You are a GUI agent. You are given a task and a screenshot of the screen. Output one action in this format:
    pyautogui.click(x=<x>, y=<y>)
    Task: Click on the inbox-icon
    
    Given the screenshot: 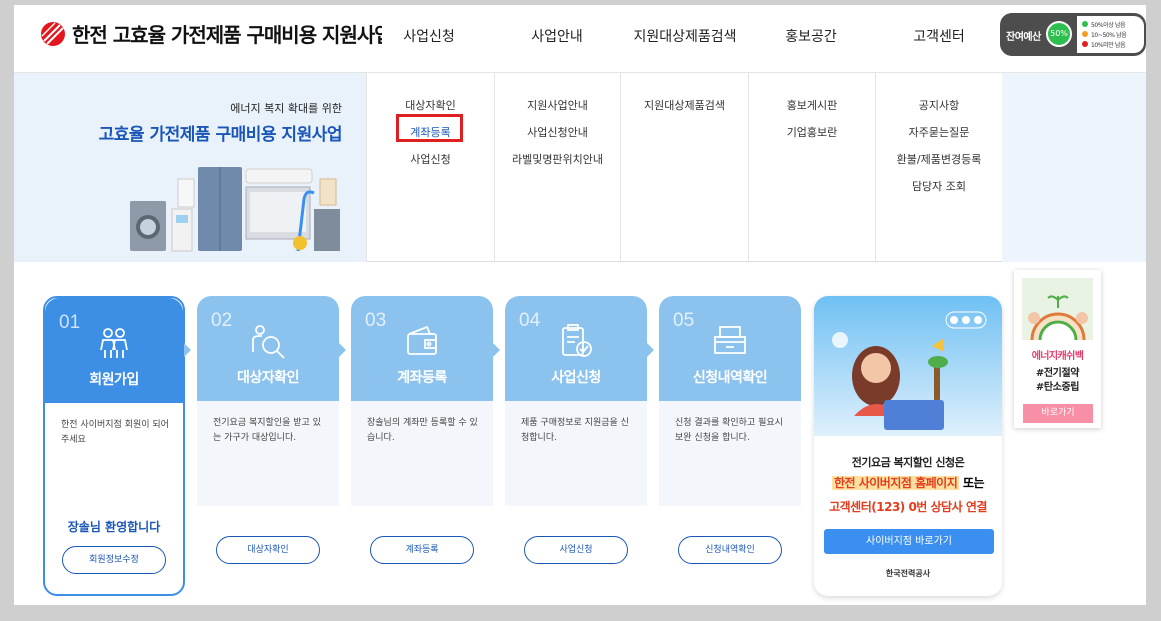 What is the action you would take?
    pyautogui.click(x=730, y=340)
    